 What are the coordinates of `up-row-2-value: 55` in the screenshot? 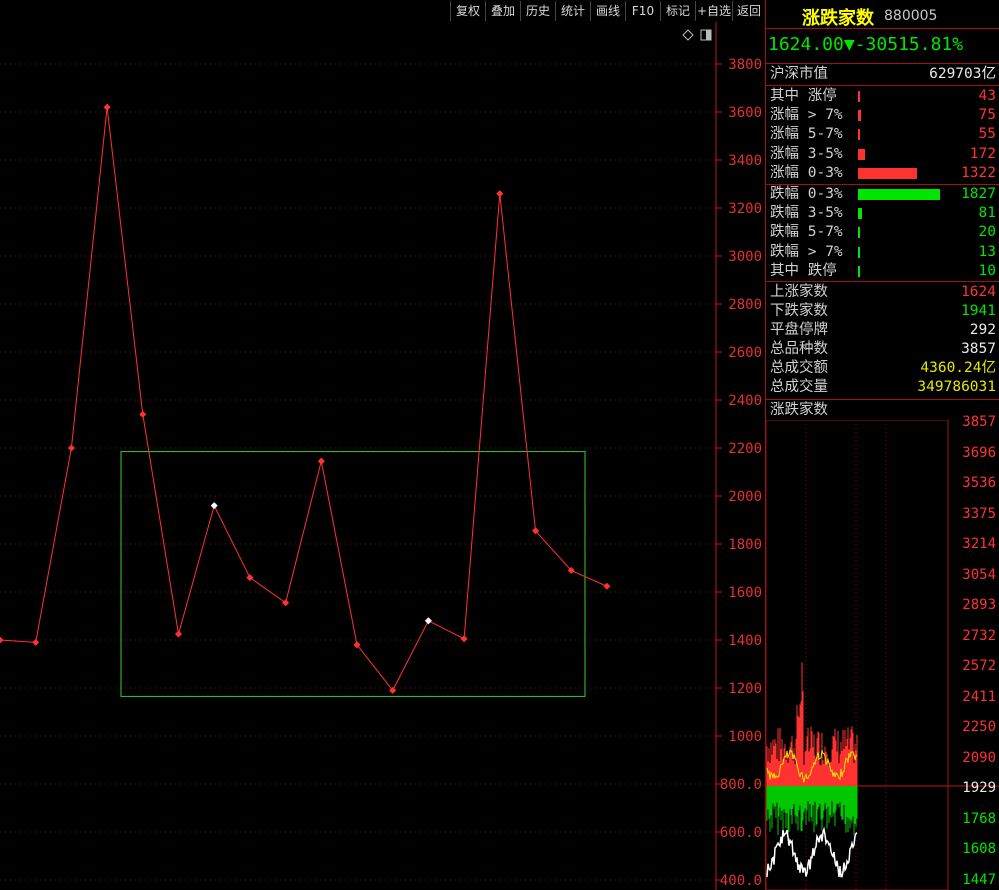 It's located at (987, 134).